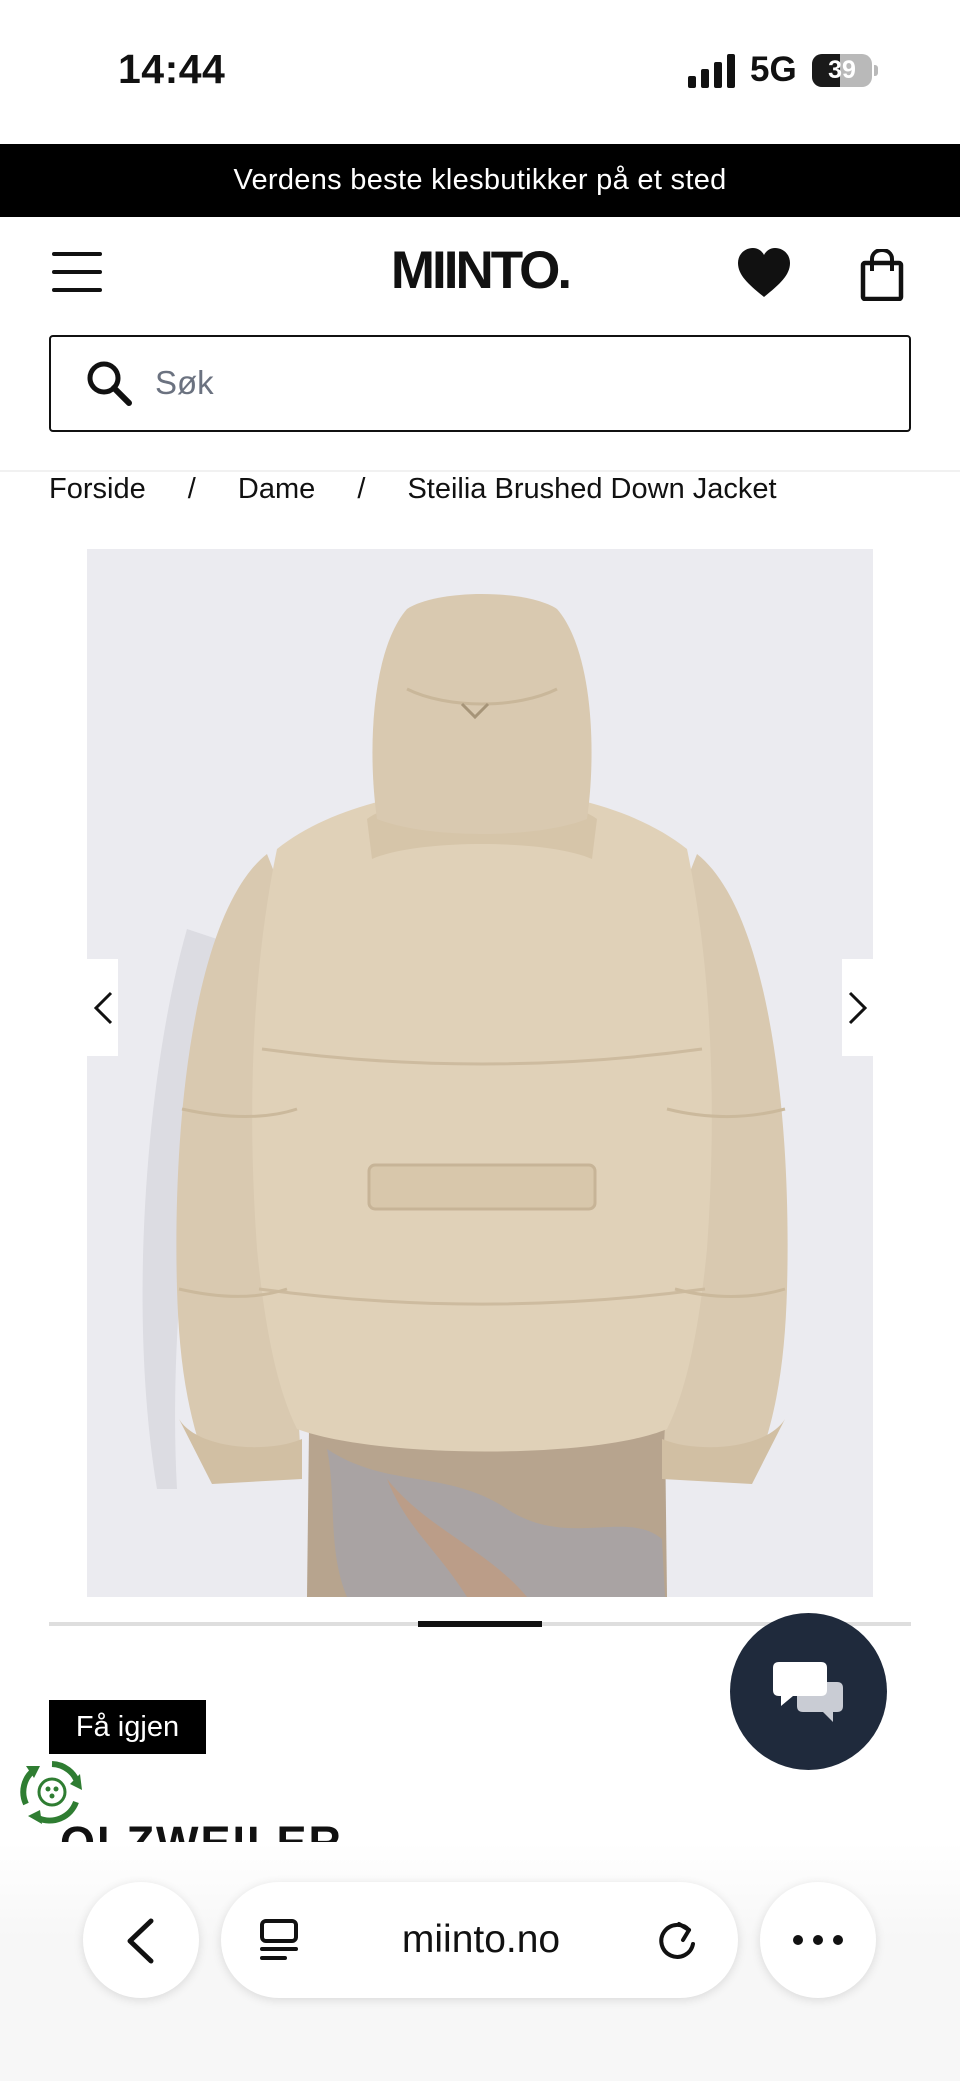  I want to click on battery-icon: 39, so click(845, 70).